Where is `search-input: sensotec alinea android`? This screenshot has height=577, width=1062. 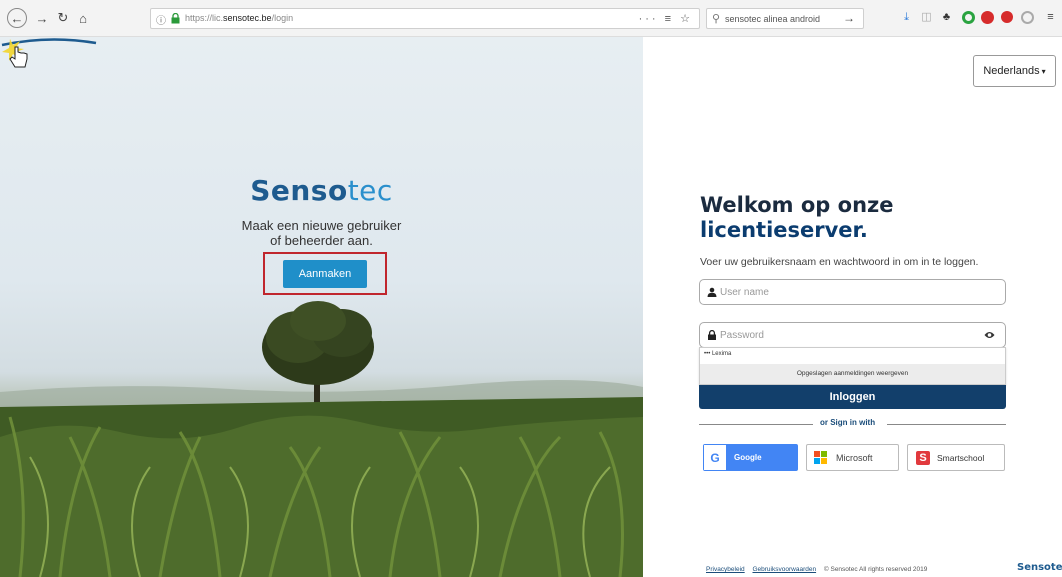
search-input: sensotec alinea android is located at coordinates (772, 19).